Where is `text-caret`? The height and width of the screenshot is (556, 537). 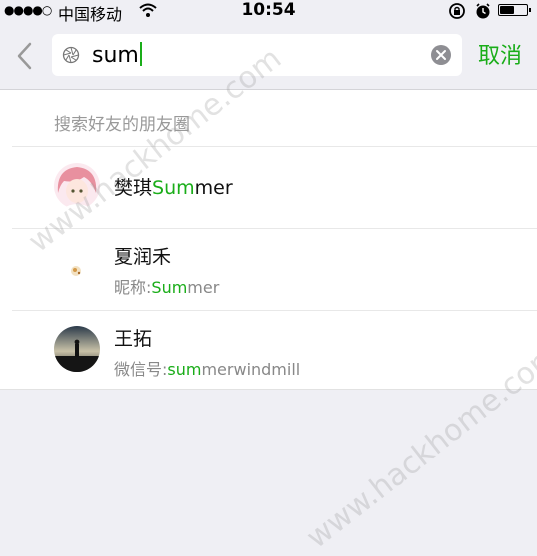
text-caret is located at coordinates (140, 54).